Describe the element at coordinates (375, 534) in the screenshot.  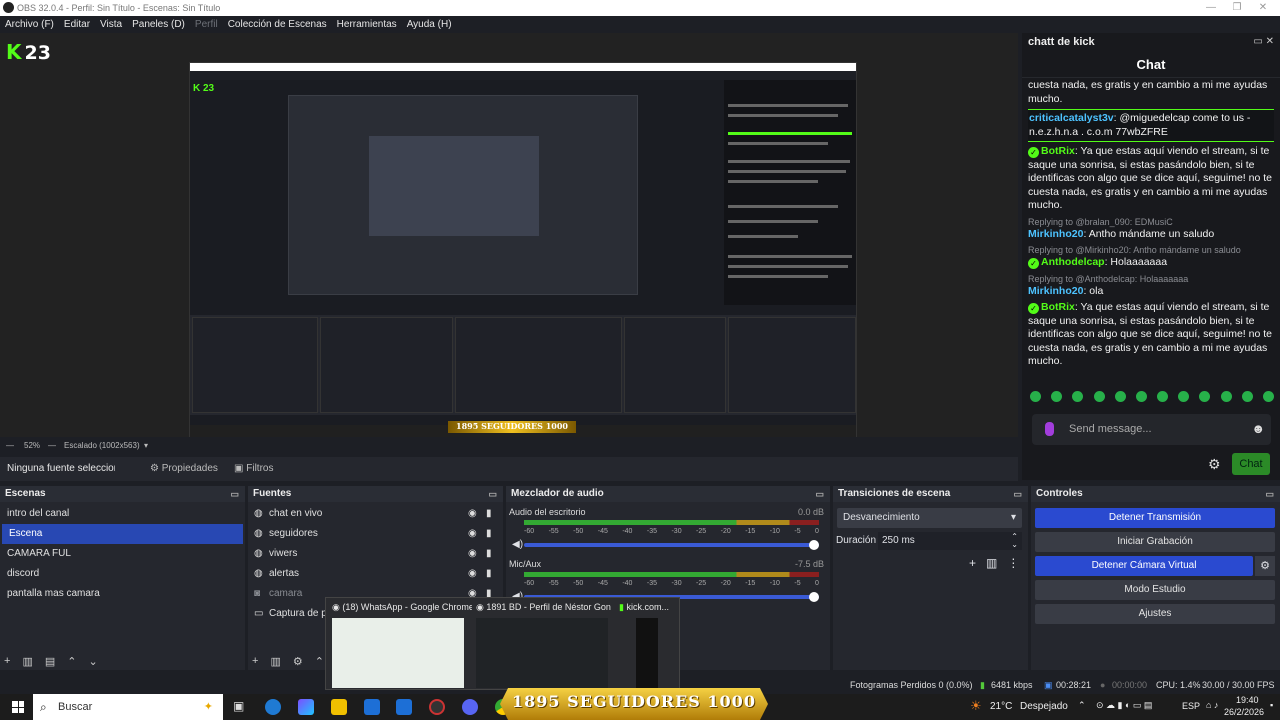
I see `source-item: ◍ seguidores ◉ ▮` at that location.